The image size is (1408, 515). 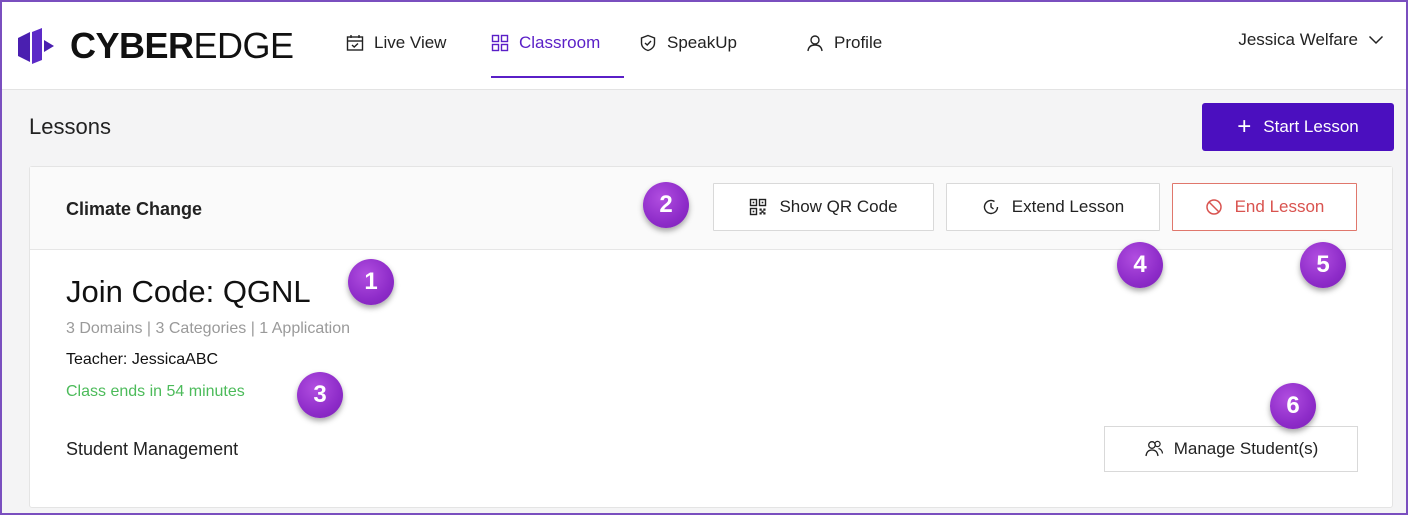 I want to click on user-name: Jessica Welfare, so click(x=1298, y=39).